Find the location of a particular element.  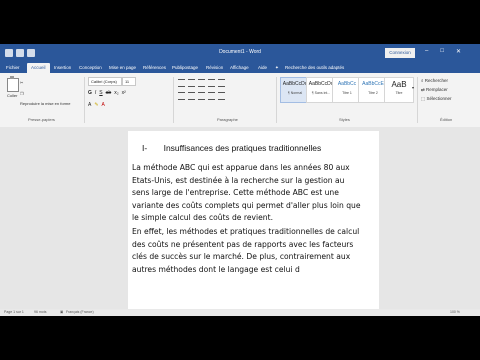

decrease-indent-icon is located at coordinates (211, 83).